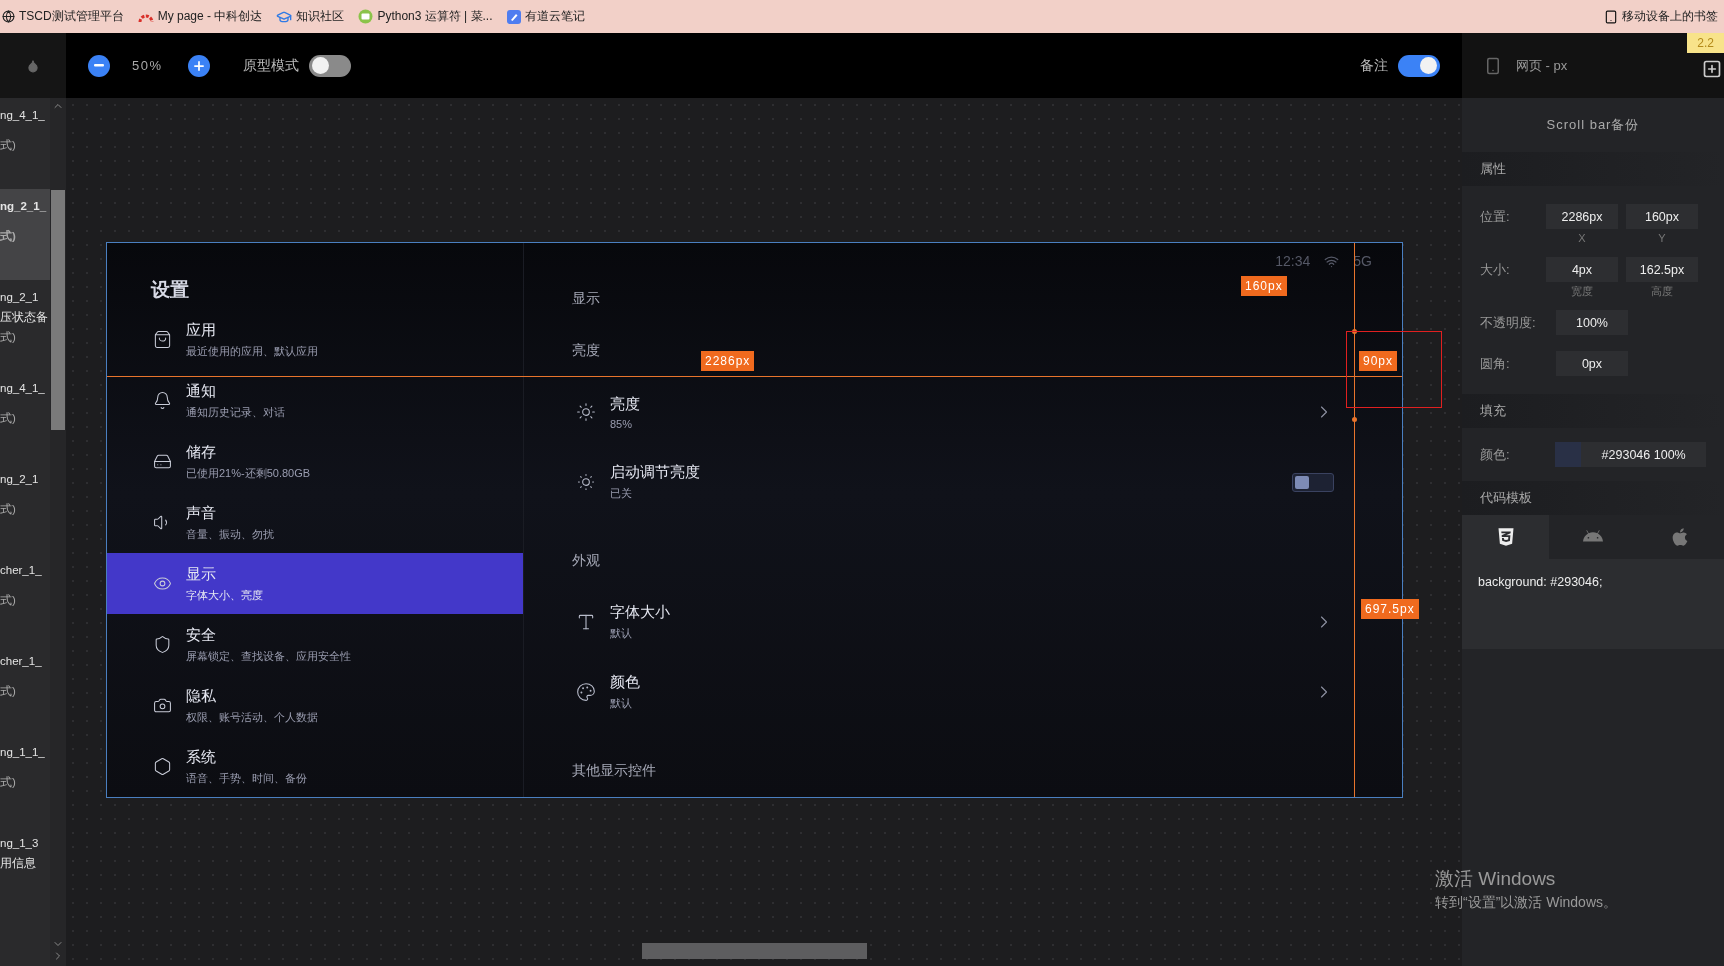  I want to click on layer-item: ng_1_3 用信息, so click(25, 871).